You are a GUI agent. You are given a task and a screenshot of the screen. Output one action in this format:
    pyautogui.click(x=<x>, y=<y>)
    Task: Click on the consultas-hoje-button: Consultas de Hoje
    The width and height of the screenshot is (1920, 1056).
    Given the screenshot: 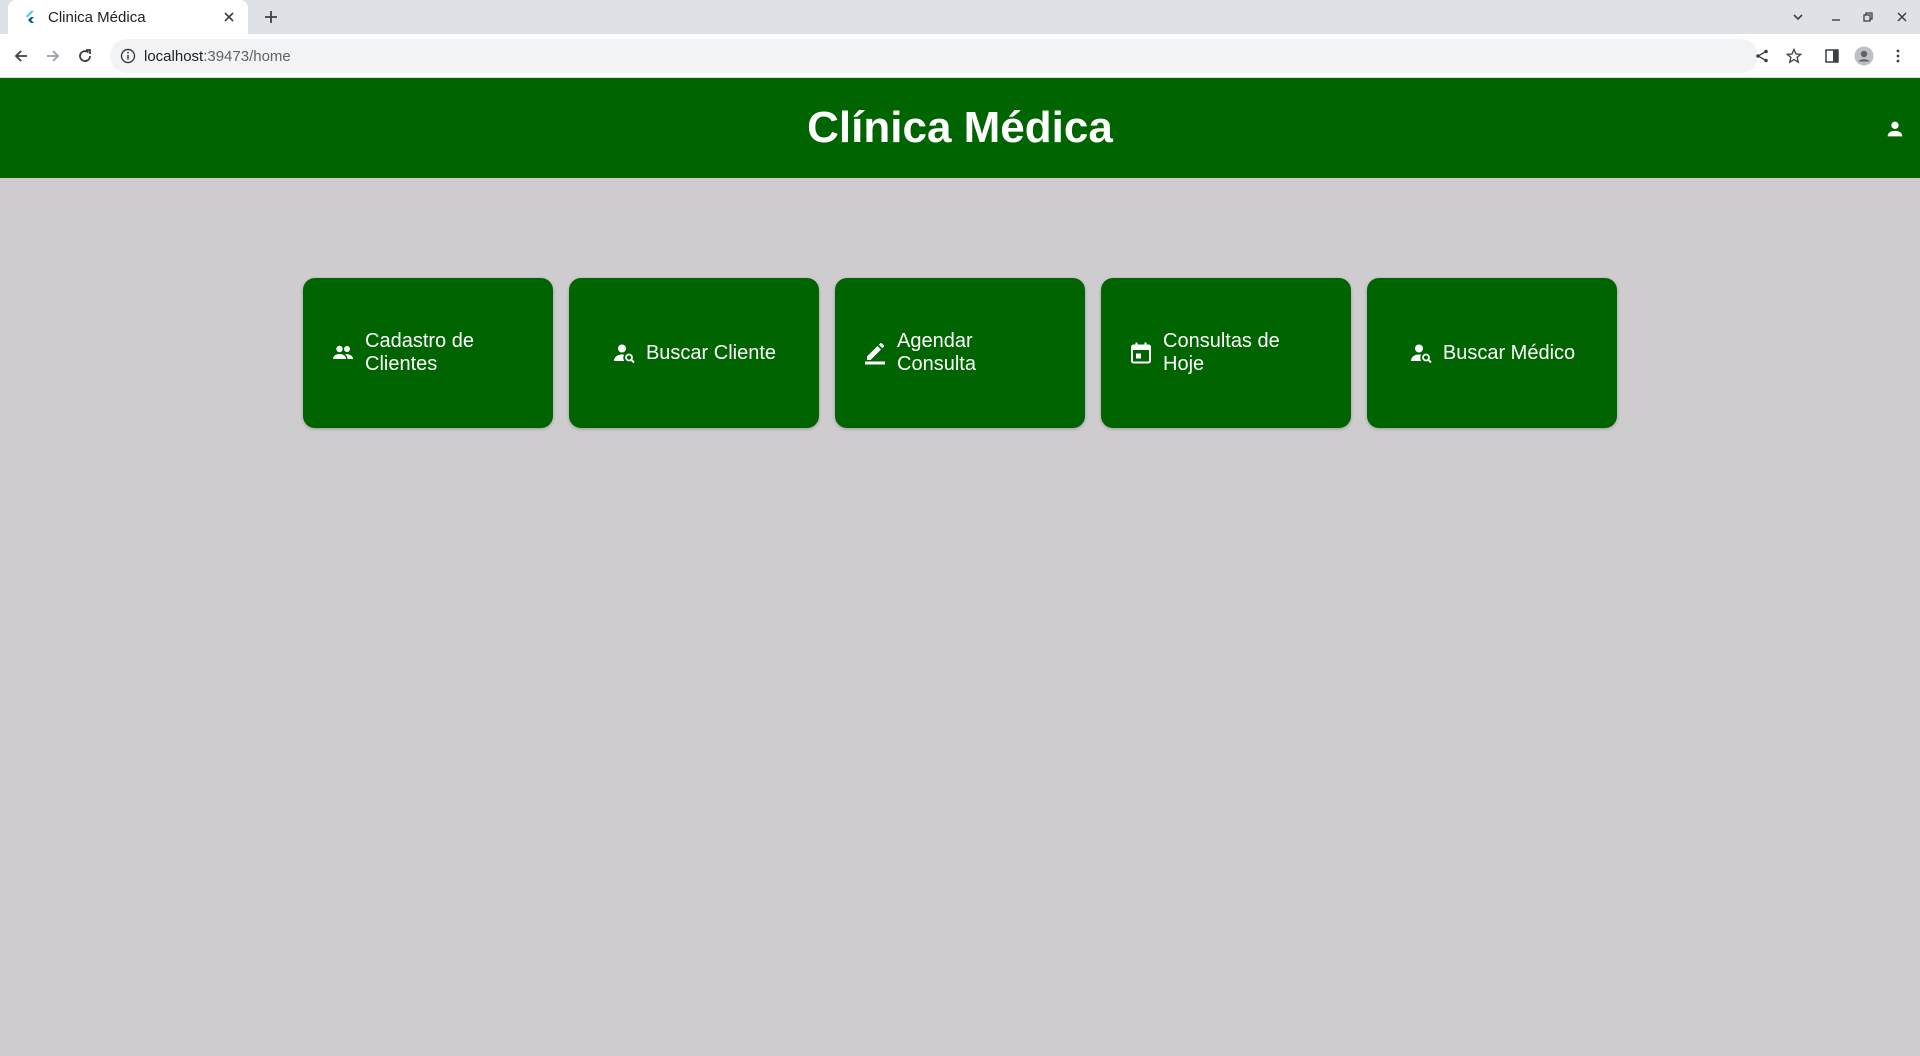 What is the action you would take?
    pyautogui.click(x=1226, y=353)
    